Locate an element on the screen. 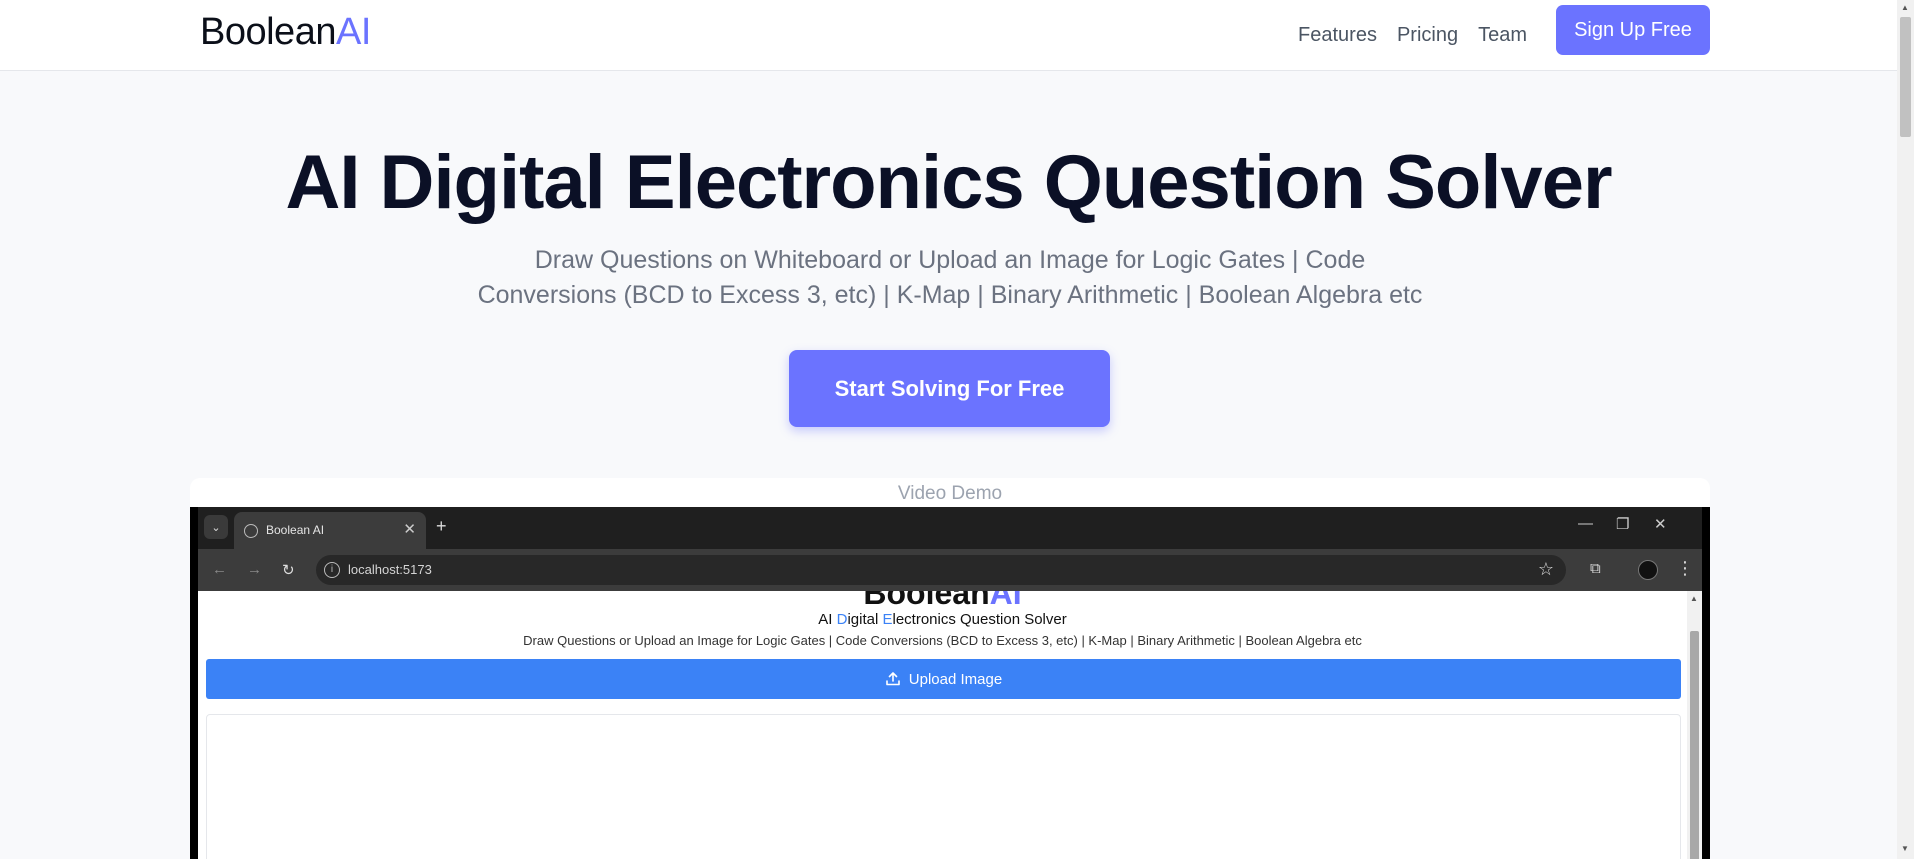  nav-links: Features Pricing Team is located at coordinates (1412, 35).